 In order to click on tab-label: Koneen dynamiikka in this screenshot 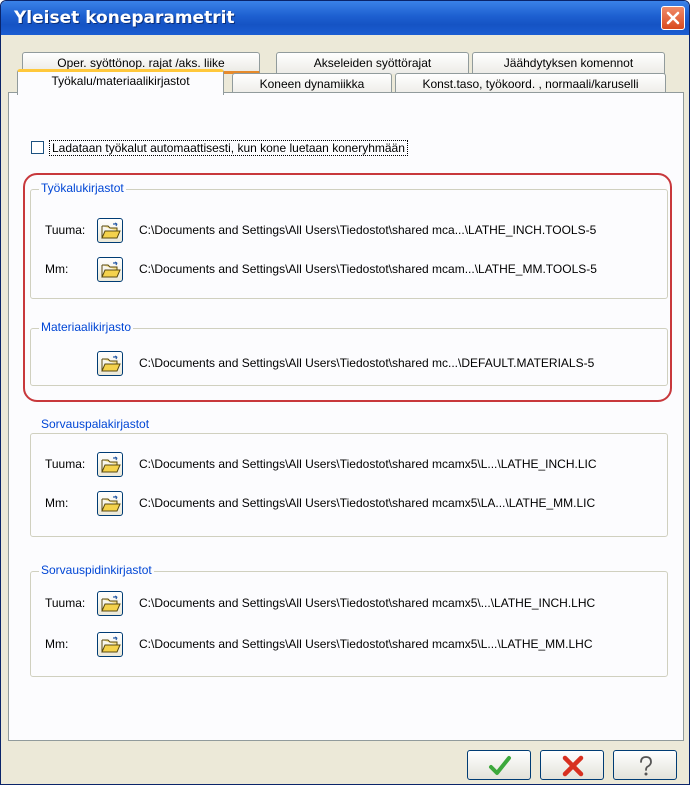, I will do `click(312, 84)`.